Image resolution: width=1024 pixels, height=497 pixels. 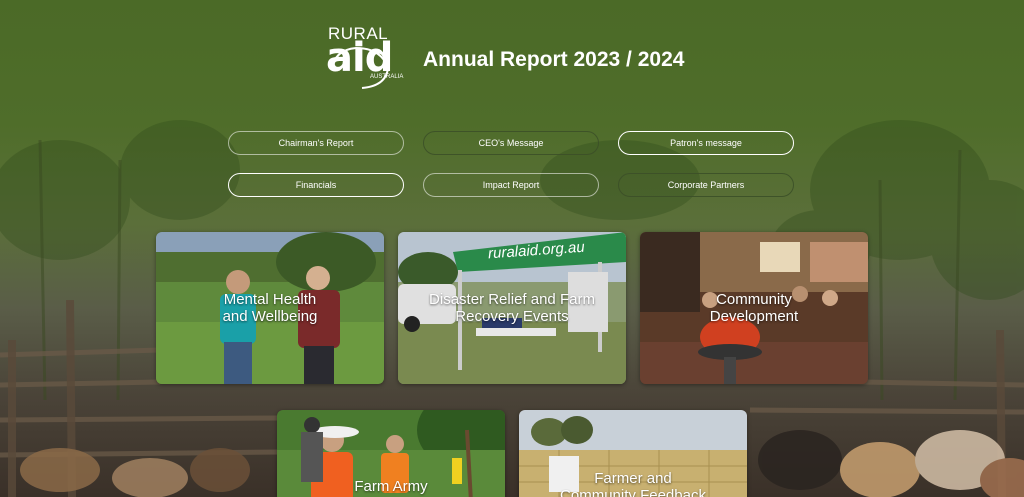 I want to click on farm-army-label-line1: Farm Army, so click(x=391, y=486).